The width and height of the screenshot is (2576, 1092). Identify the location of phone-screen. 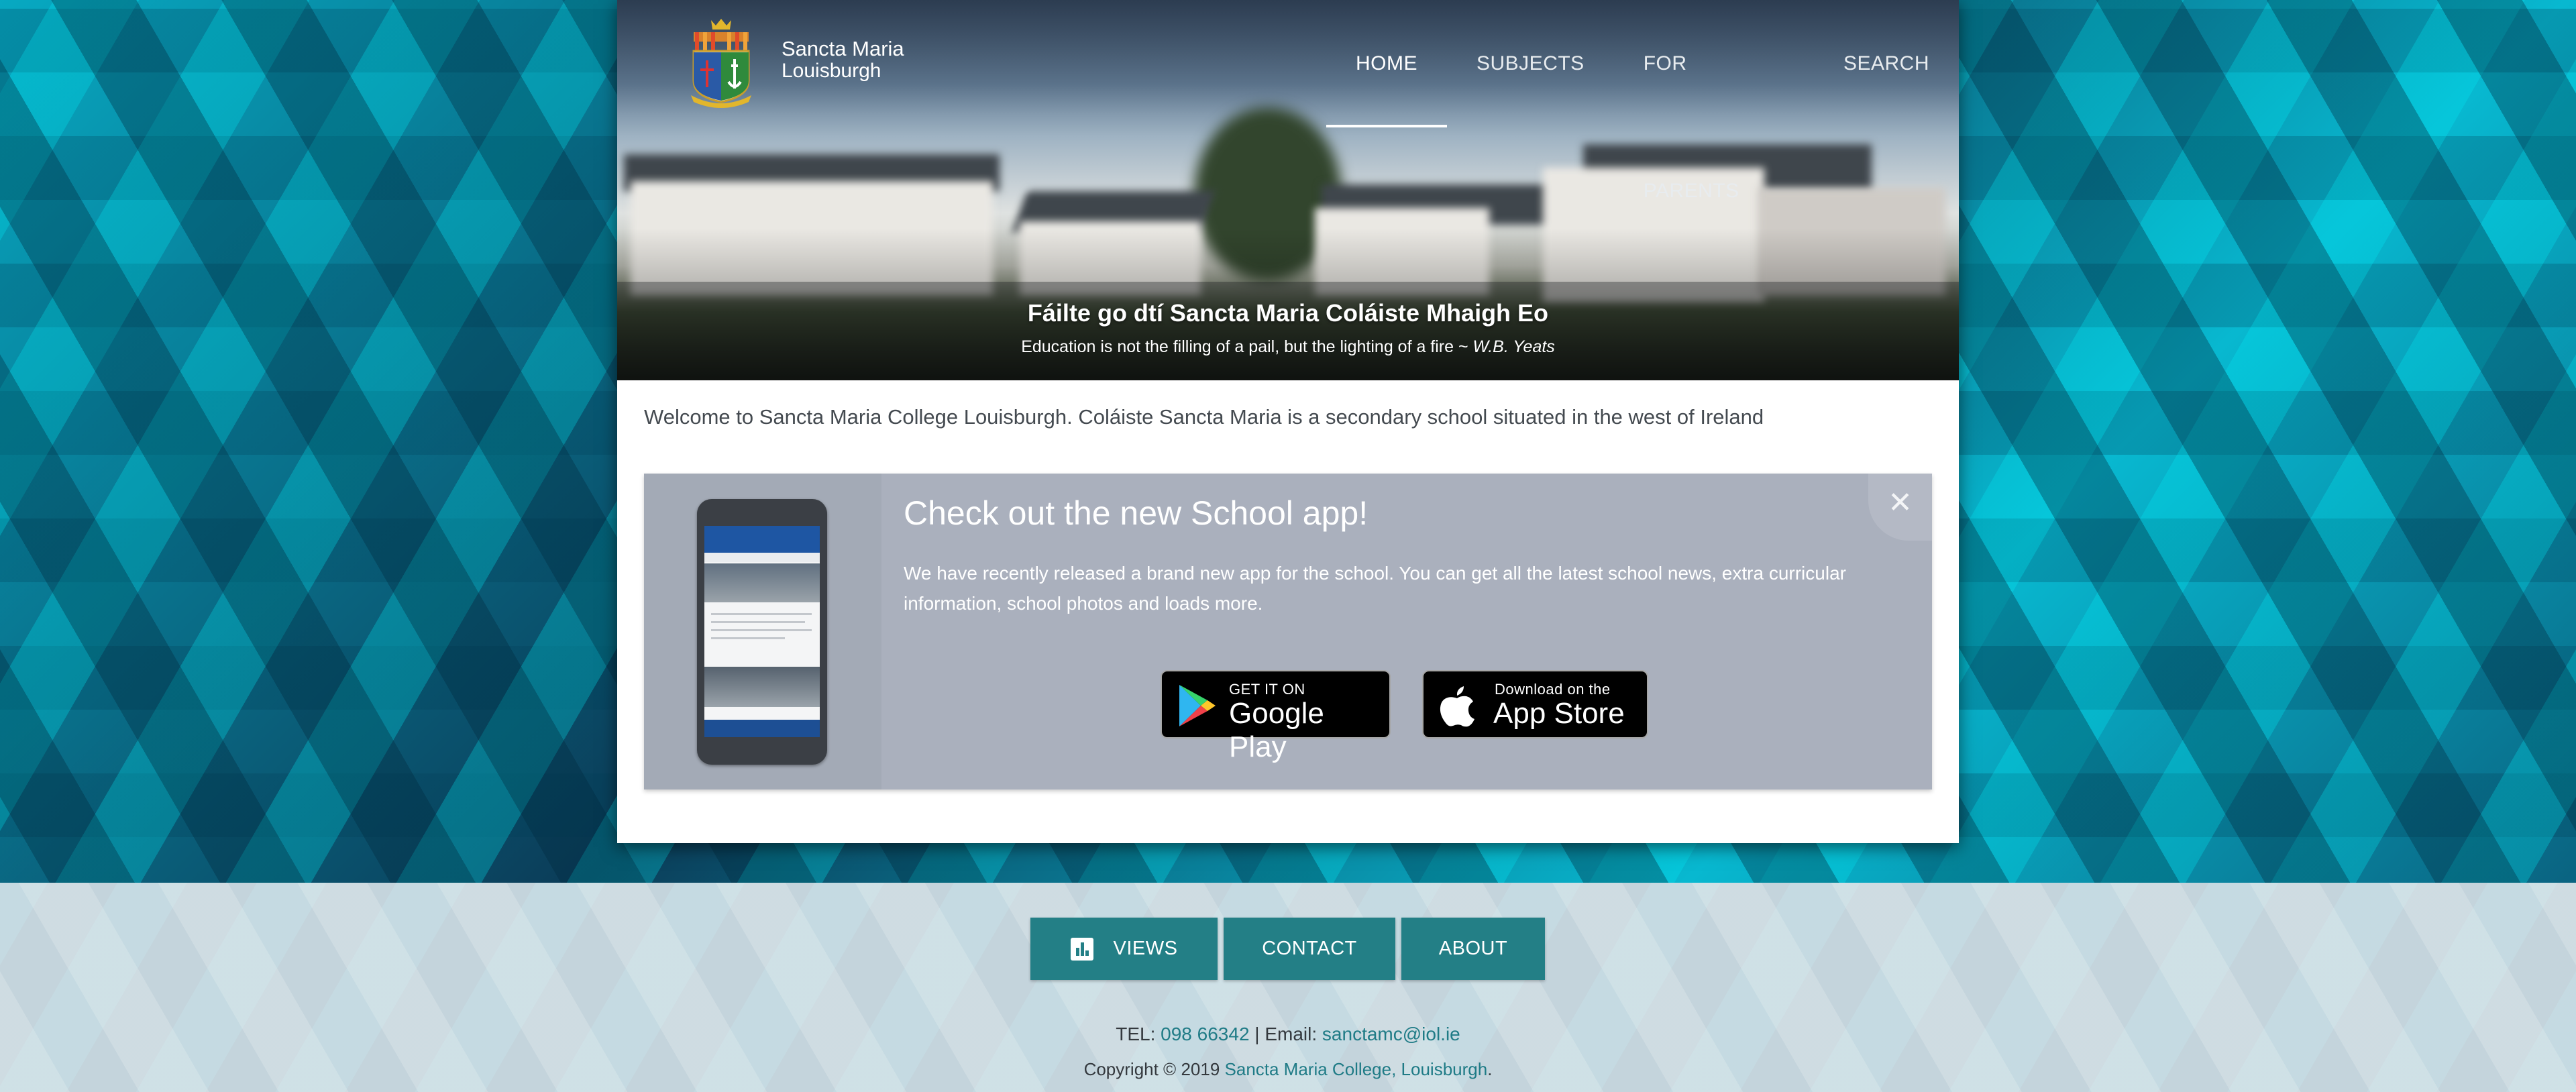
(762, 632).